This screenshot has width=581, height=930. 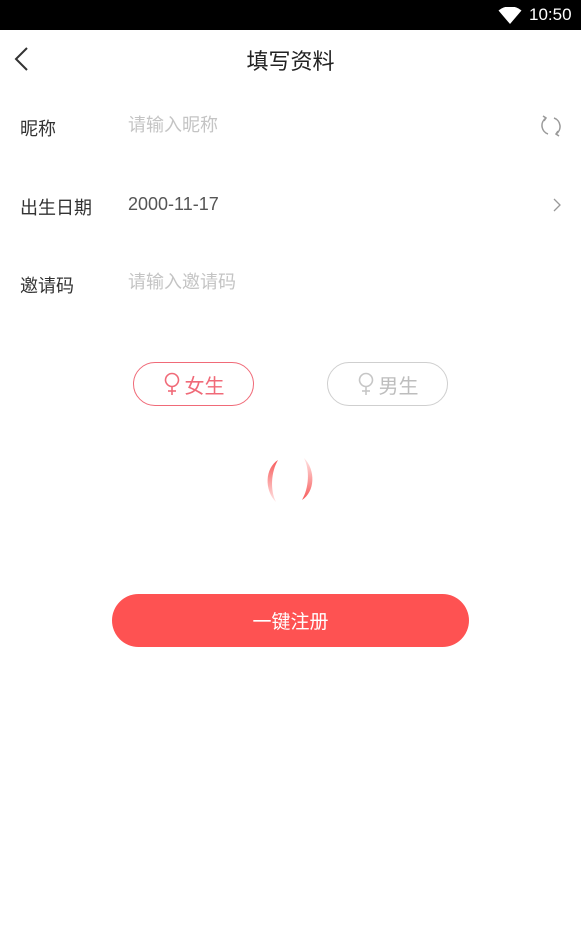 What do you see at coordinates (510, 15) in the screenshot?
I see `wifi-icon` at bounding box center [510, 15].